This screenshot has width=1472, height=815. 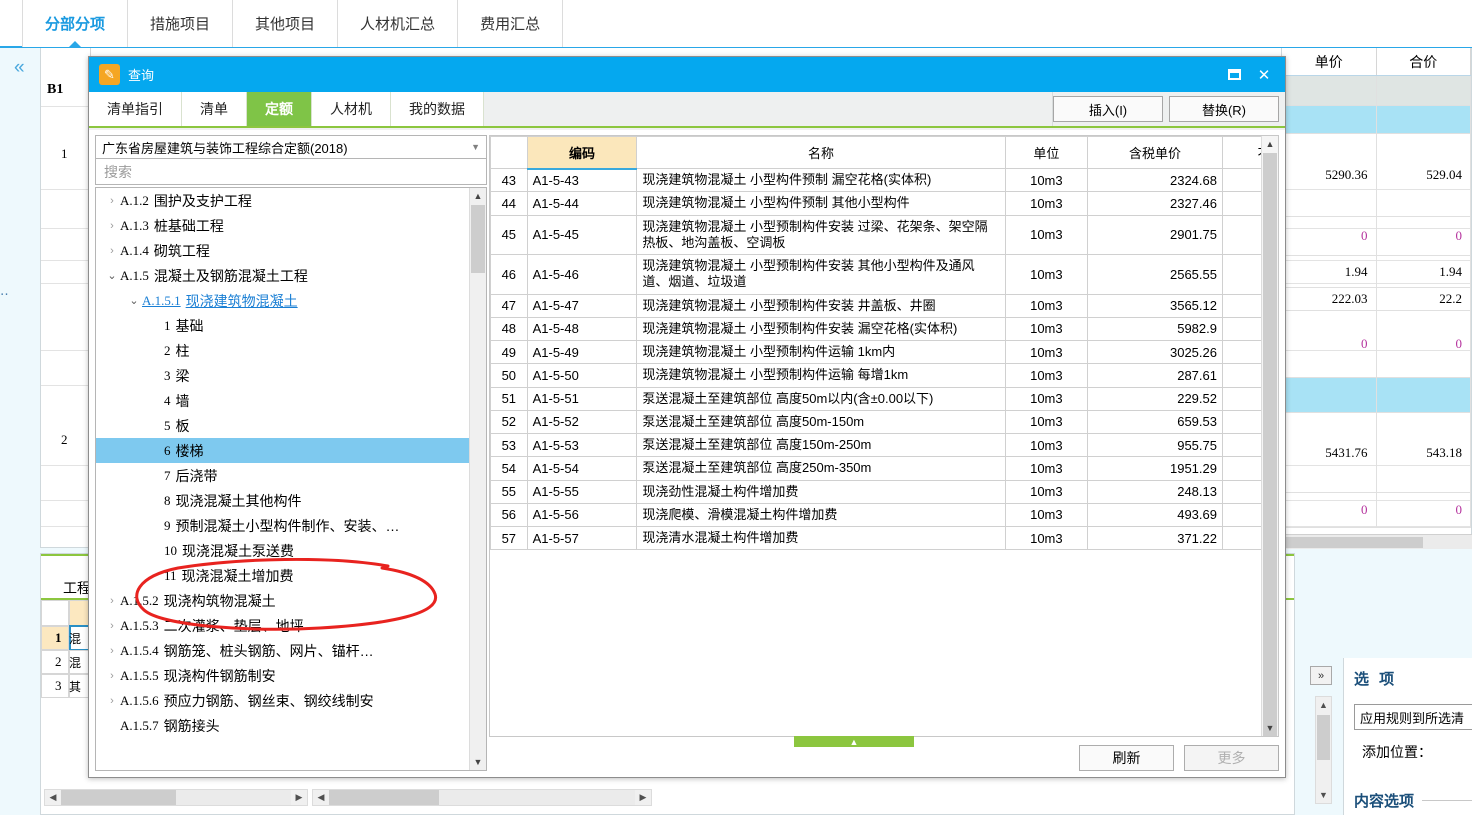 What do you see at coordinates (282, 200) in the screenshot?
I see `tree-node: › A.1.2 围护及支护工程` at bounding box center [282, 200].